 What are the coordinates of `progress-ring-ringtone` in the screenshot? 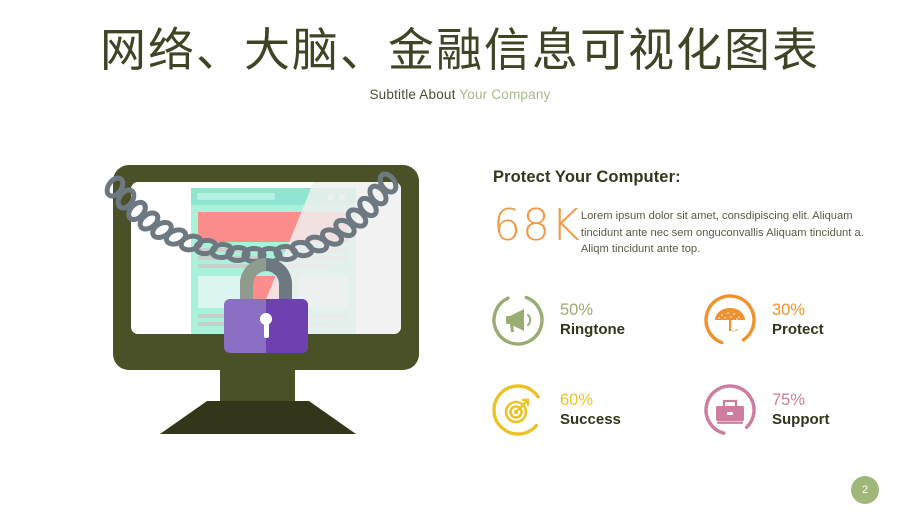 It's located at (518, 320).